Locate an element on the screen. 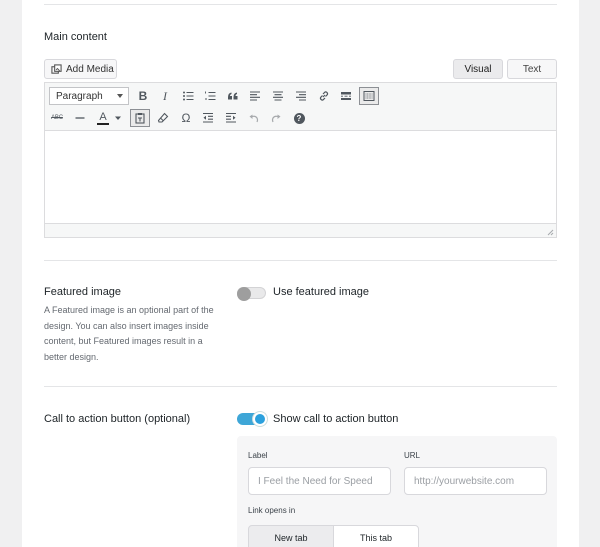  cta-label-field-label: Label is located at coordinates (258, 455).